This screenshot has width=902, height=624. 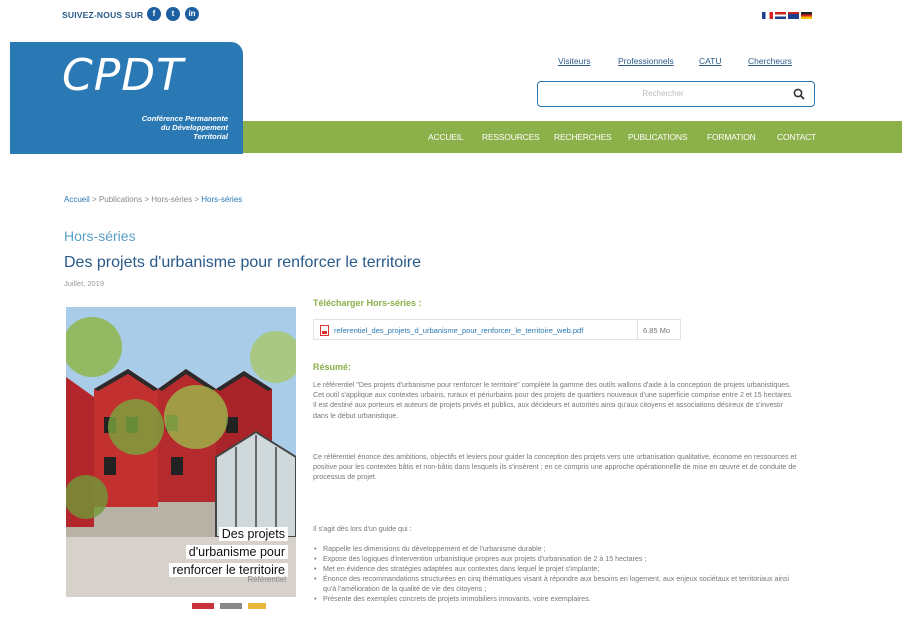 I want to click on cover-logo-cpdt, so click(x=231, y=606).